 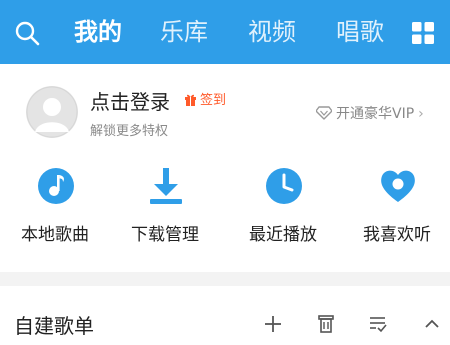 I want to click on checkin-button: 签到, so click(x=205, y=99).